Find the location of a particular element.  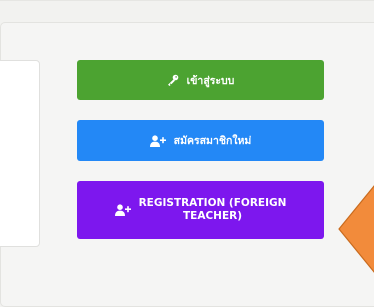

foreign-label-line2: TEACHER) is located at coordinates (212, 216).